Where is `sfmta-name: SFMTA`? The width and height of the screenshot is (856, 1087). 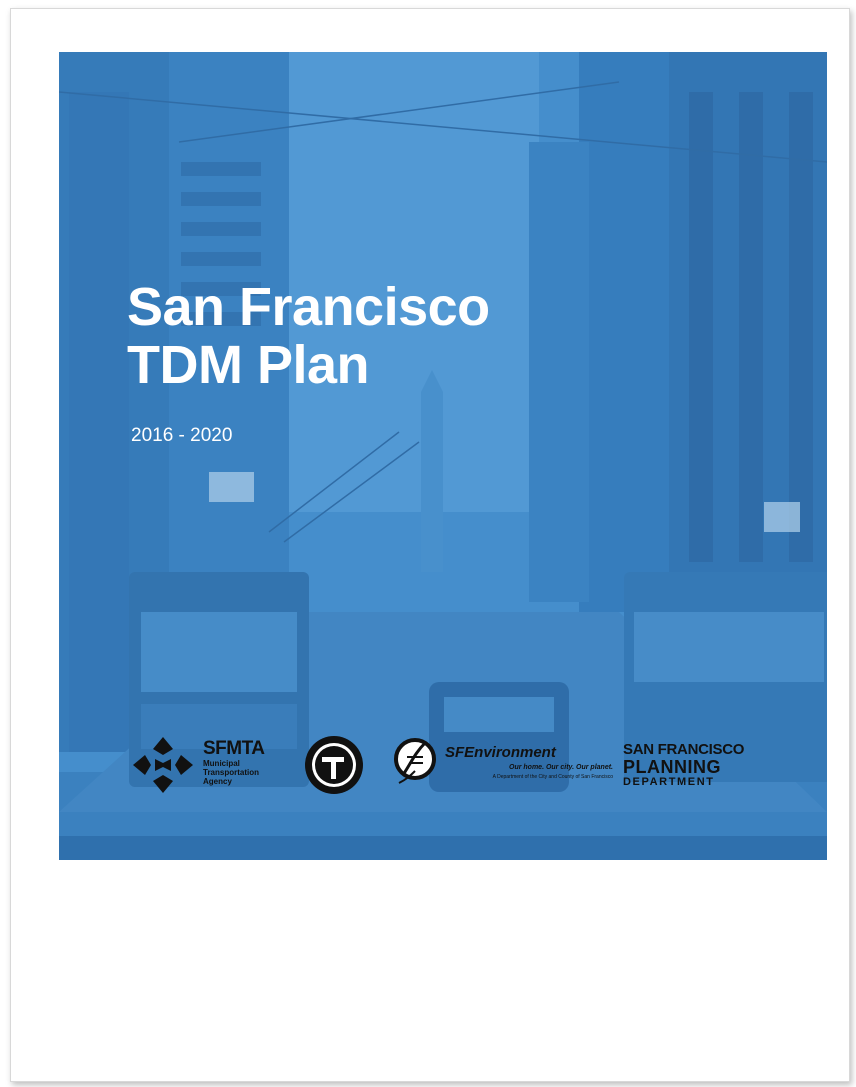 sfmta-name: SFMTA is located at coordinates (234, 748).